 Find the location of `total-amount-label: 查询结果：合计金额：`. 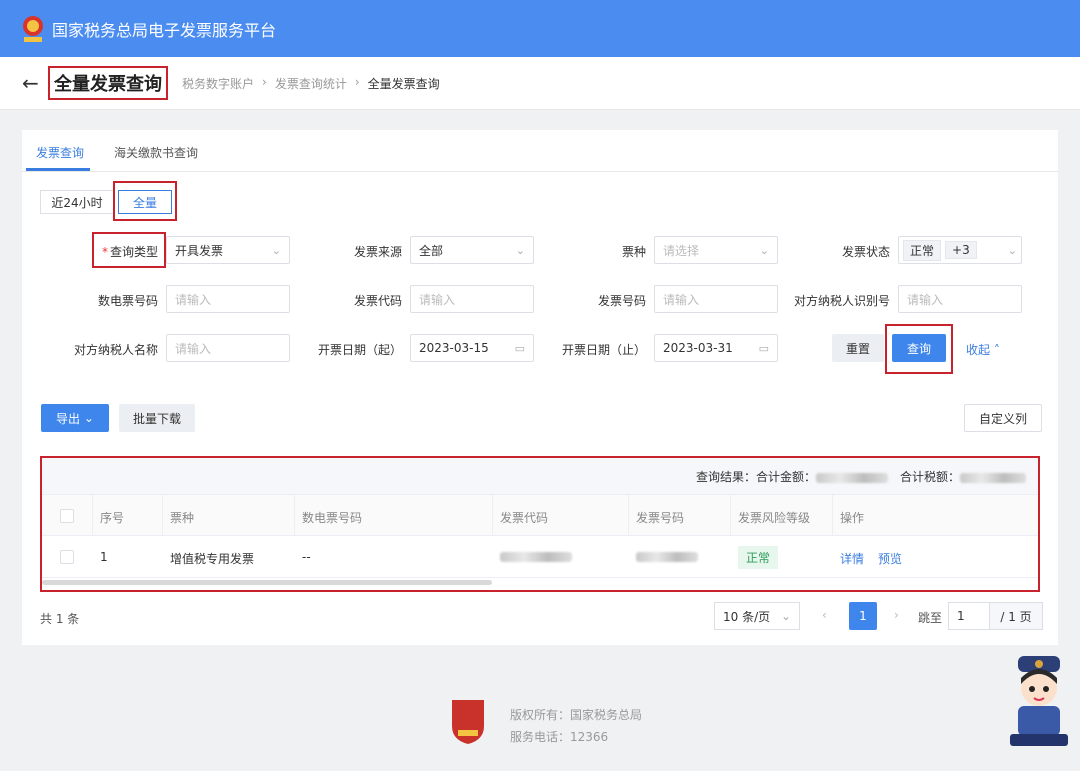

total-amount-label: 查询结果：合计金额： is located at coordinates (756, 477).